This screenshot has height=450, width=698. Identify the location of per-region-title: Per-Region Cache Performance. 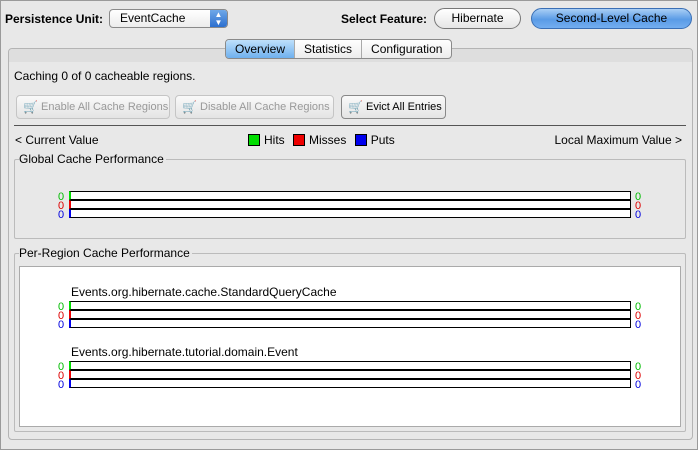
(105, 253).